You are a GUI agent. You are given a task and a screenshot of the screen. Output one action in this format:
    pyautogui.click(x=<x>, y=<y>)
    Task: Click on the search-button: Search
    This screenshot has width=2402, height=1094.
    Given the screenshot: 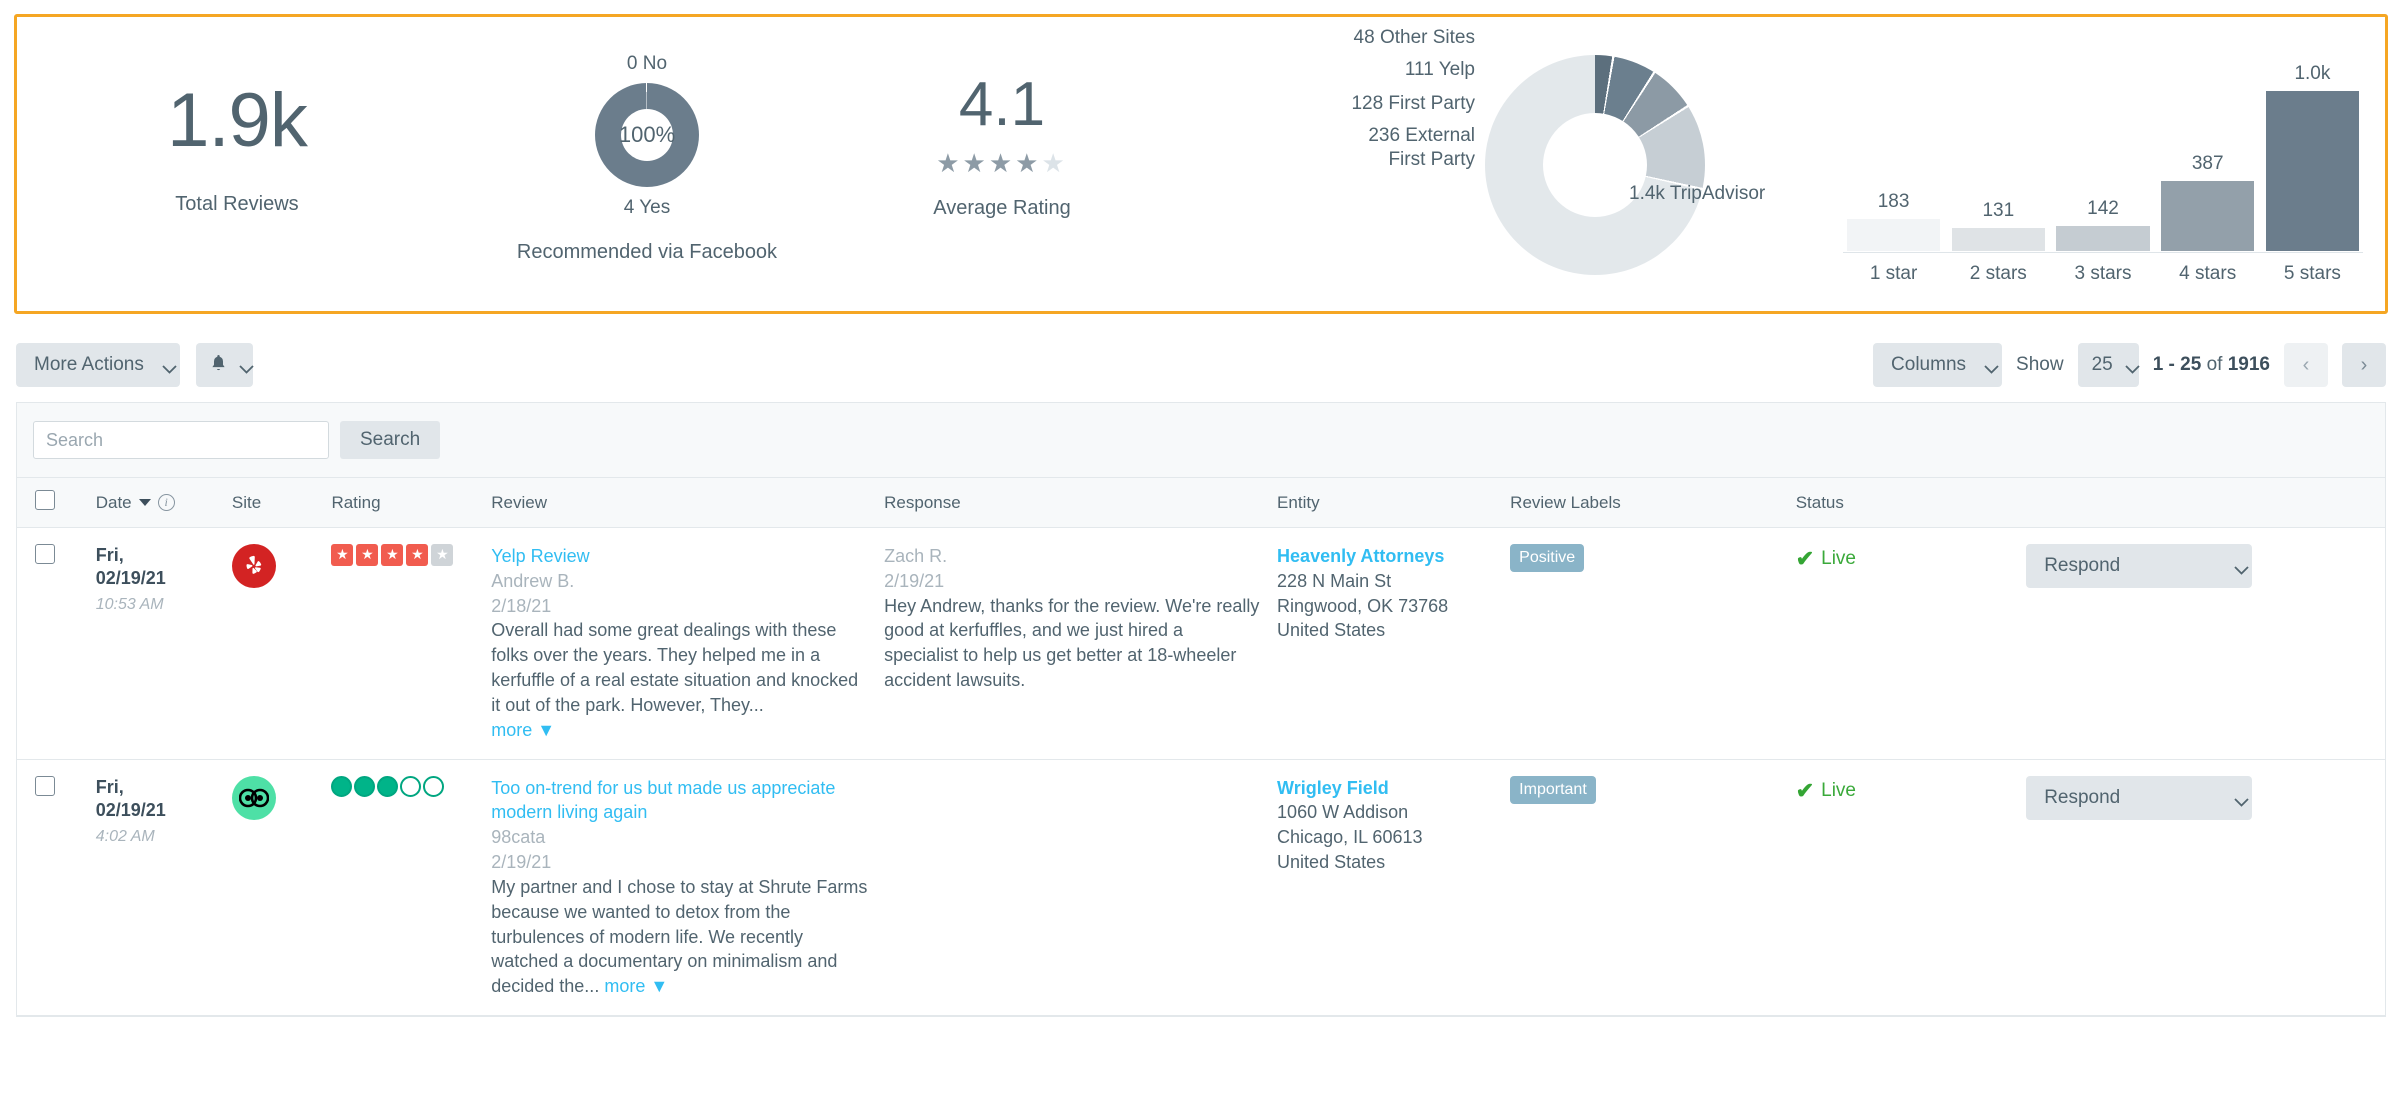 What is the action you would take?
    pyautogui.click(x=390, y=440)
    